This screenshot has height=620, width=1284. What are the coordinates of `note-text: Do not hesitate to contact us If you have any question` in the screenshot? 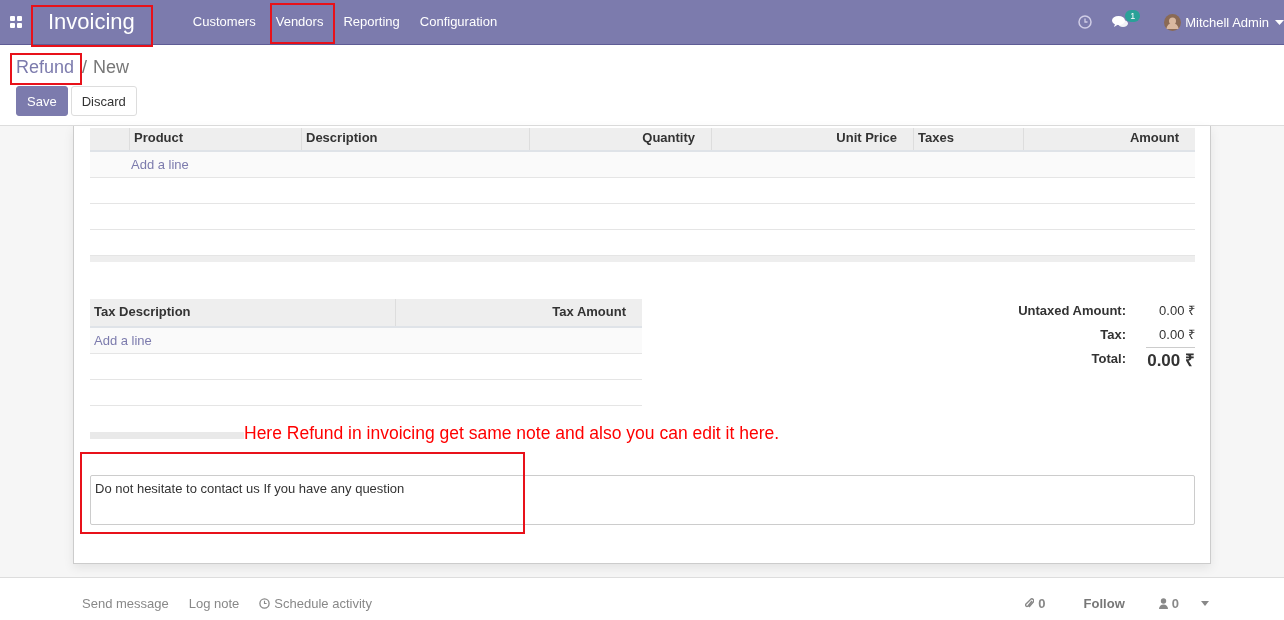 It's located at (250, 488).